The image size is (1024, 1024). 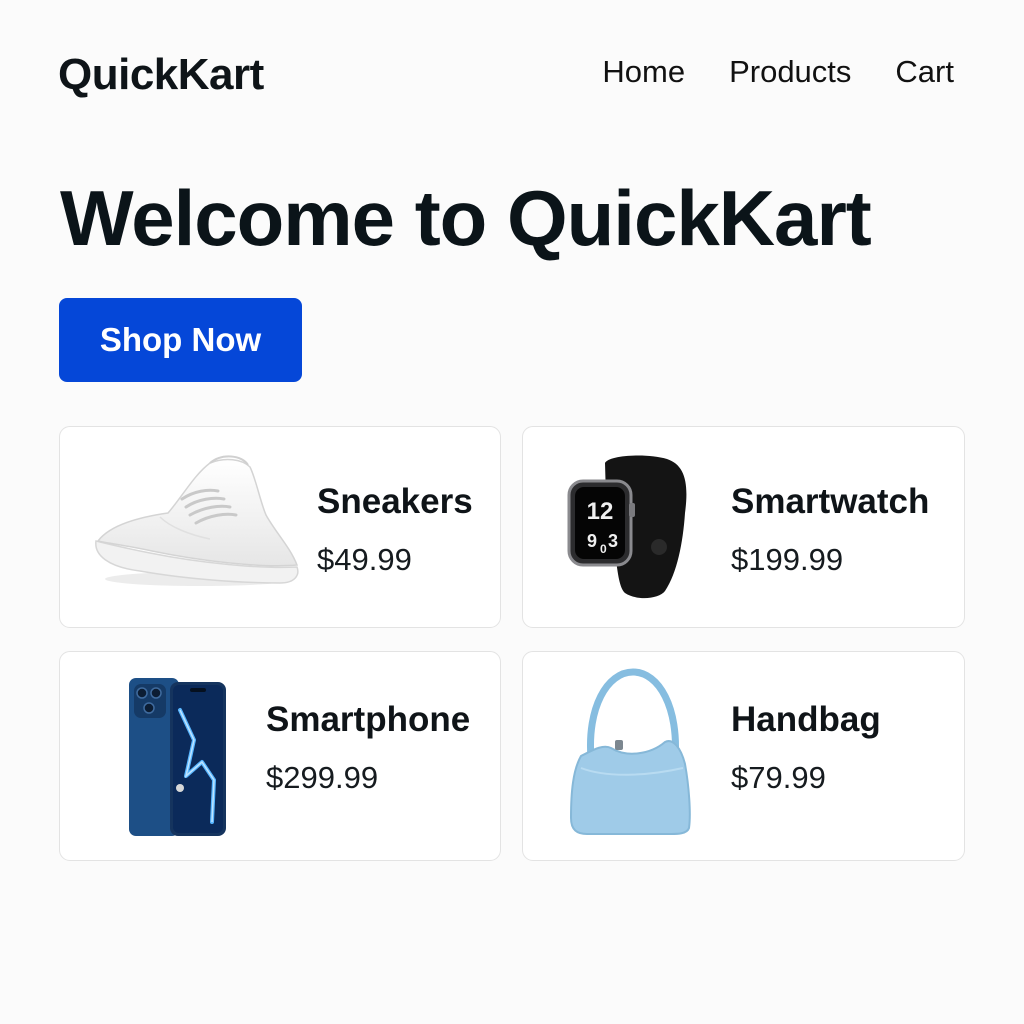 What do you see at coordinates (364, 559) in the screenshot?
I see `product-price: $49.99` at bounding box center [364, 559].